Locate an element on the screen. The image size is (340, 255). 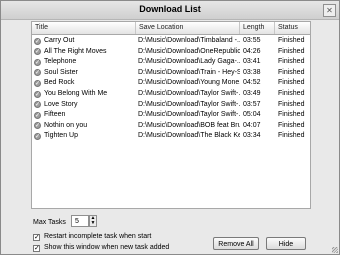
row-title: Tighten Up is located at coordinates (61, 136).